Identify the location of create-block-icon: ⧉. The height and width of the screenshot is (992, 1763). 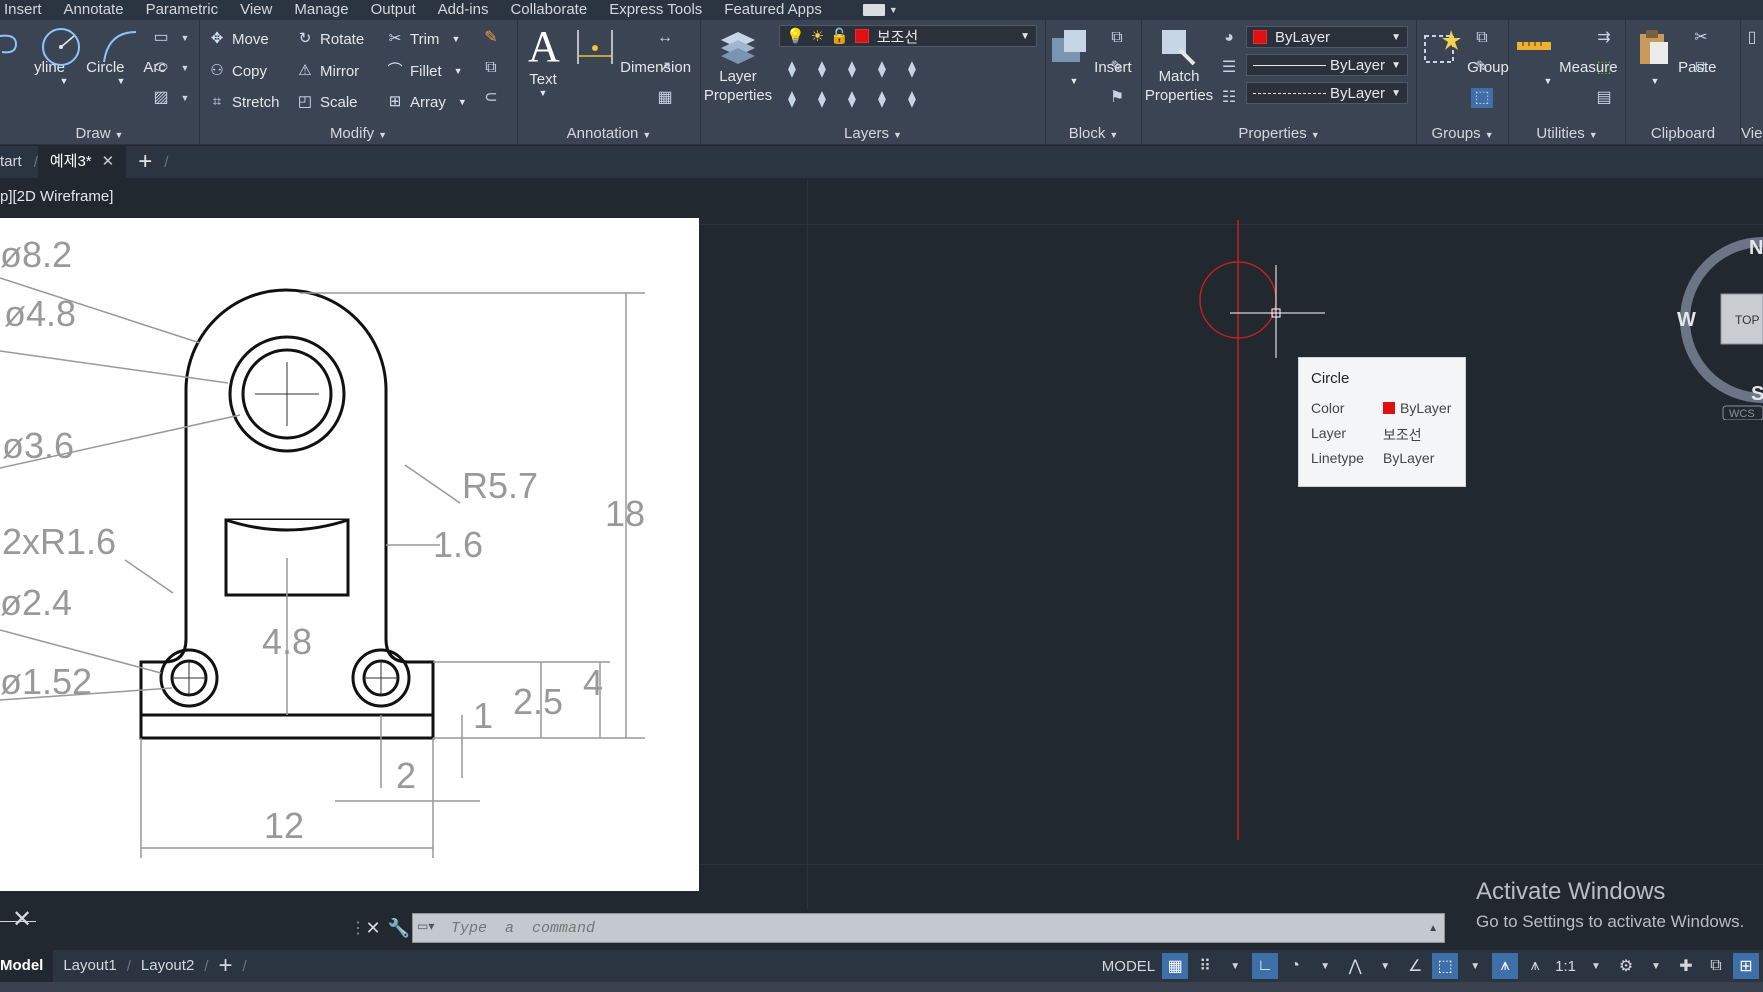
(1117, 38).